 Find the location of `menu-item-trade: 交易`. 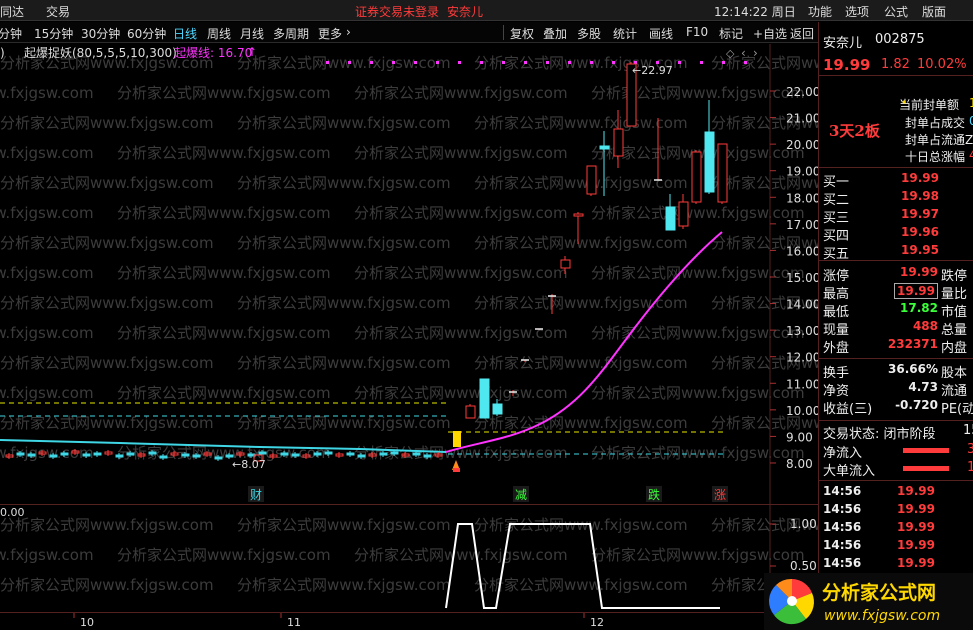

menu-item-trade: 交易 is located at coordinates (58, 11).